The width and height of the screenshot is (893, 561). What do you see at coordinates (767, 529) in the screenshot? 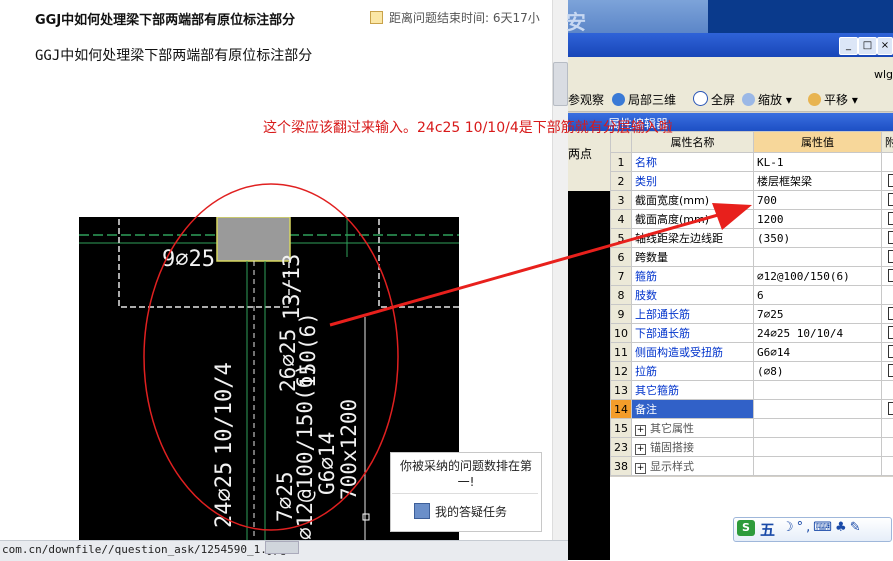
I see `ime-mode: 五` at bounding box center [767, 529].